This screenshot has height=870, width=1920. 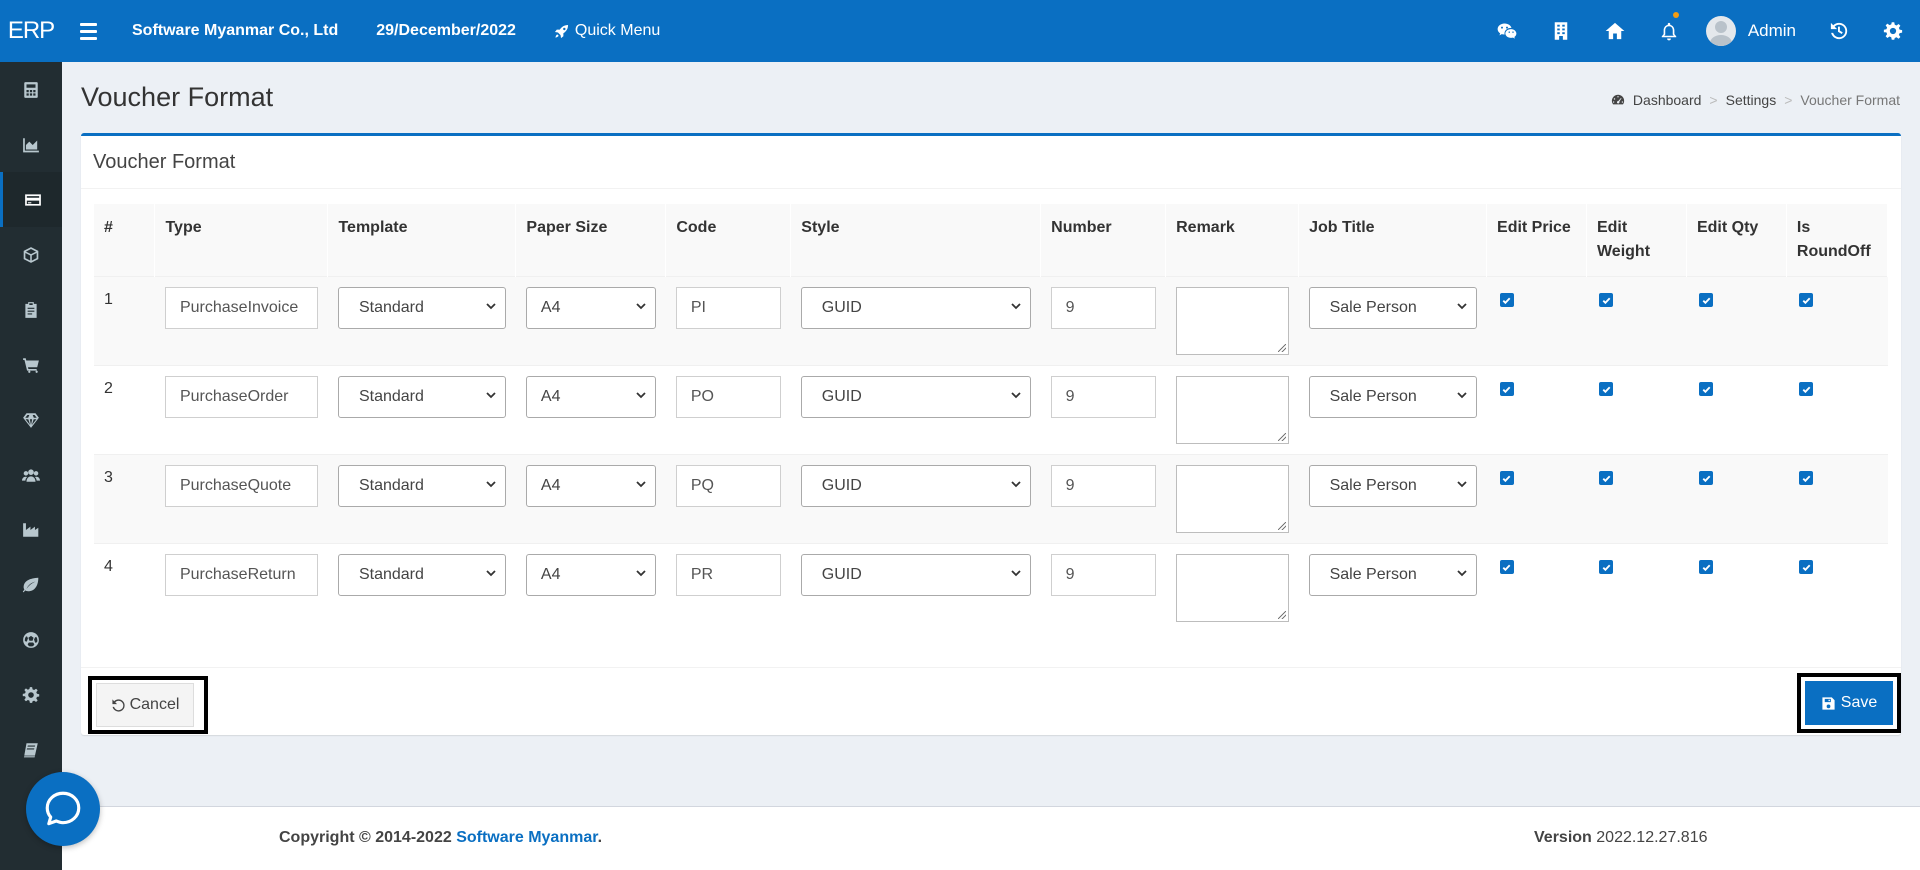 What do you see at coordinates (1393, 240) in the screenshot?
I see `column-header-job-title: Job Title` at bounding box center [1393, 240].